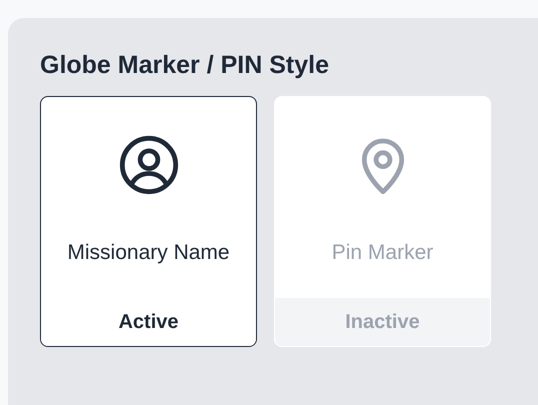 The image size is (538, 405). Describe the element at coordinates (184, 65) in the screenshot. I see `section-title: Globe Marker / PIN Style` at that location.